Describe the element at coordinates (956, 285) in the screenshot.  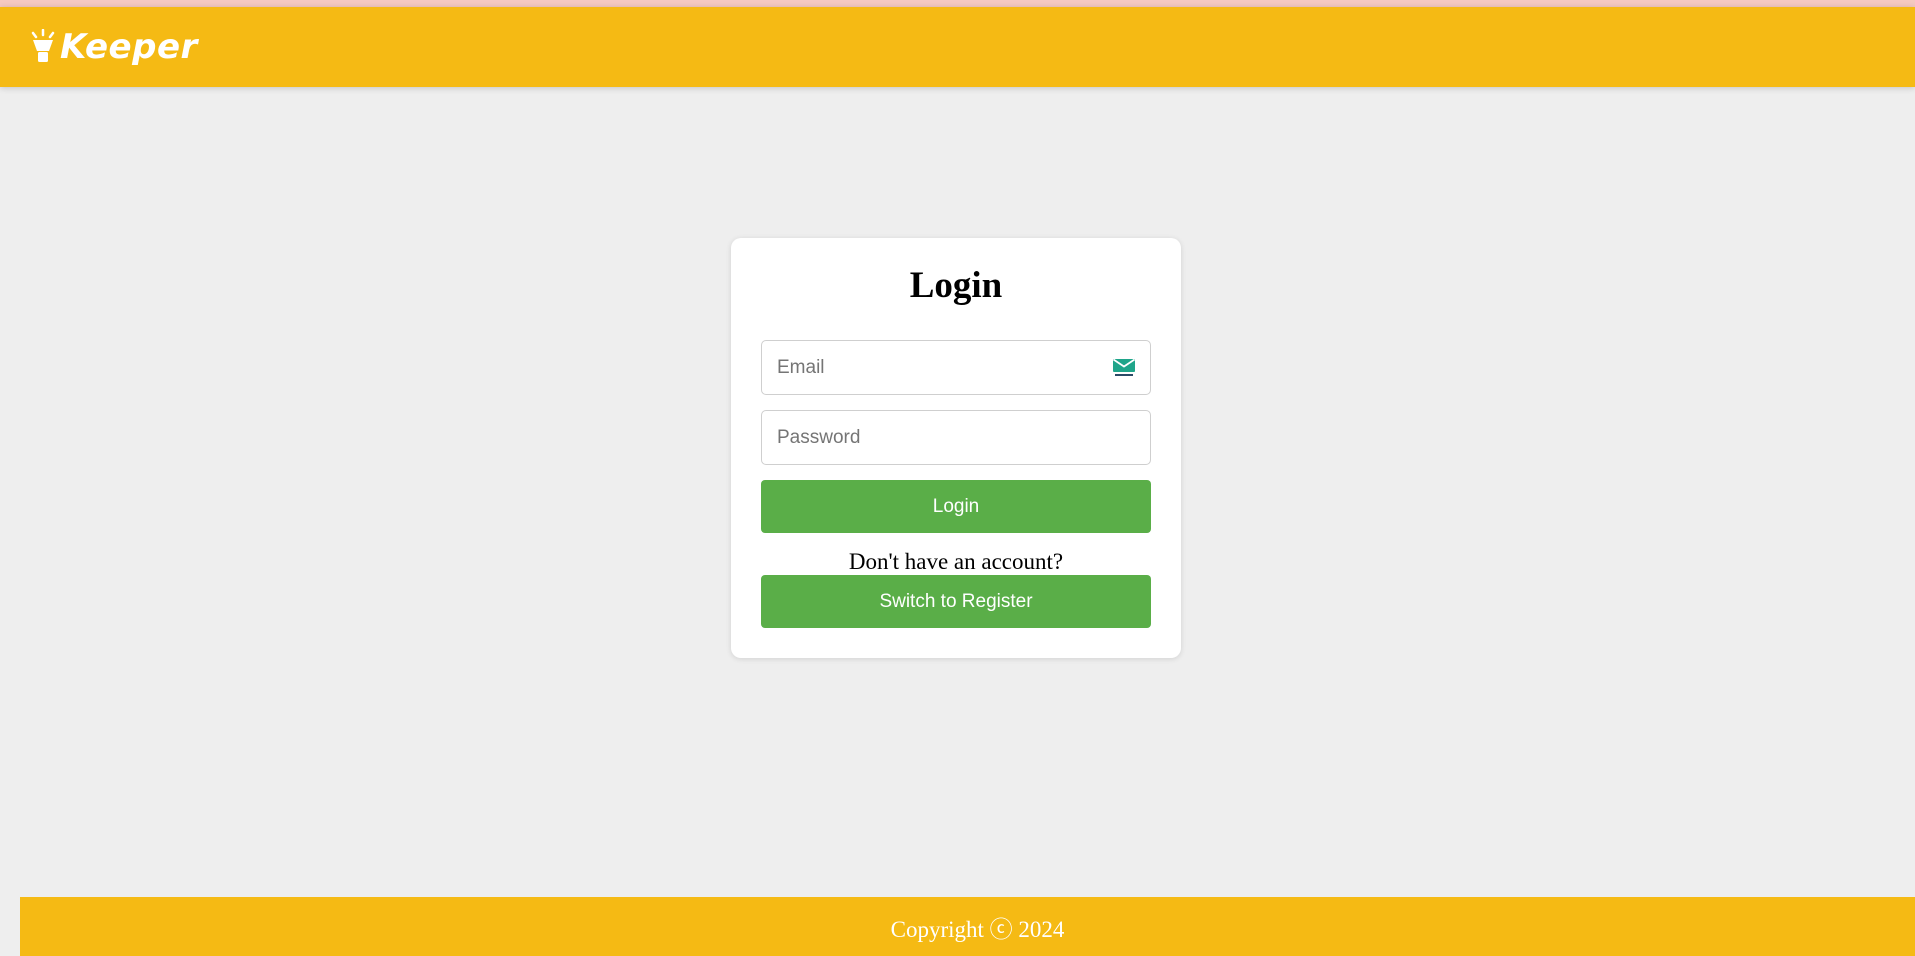
I see `login-title: Login` at that location.